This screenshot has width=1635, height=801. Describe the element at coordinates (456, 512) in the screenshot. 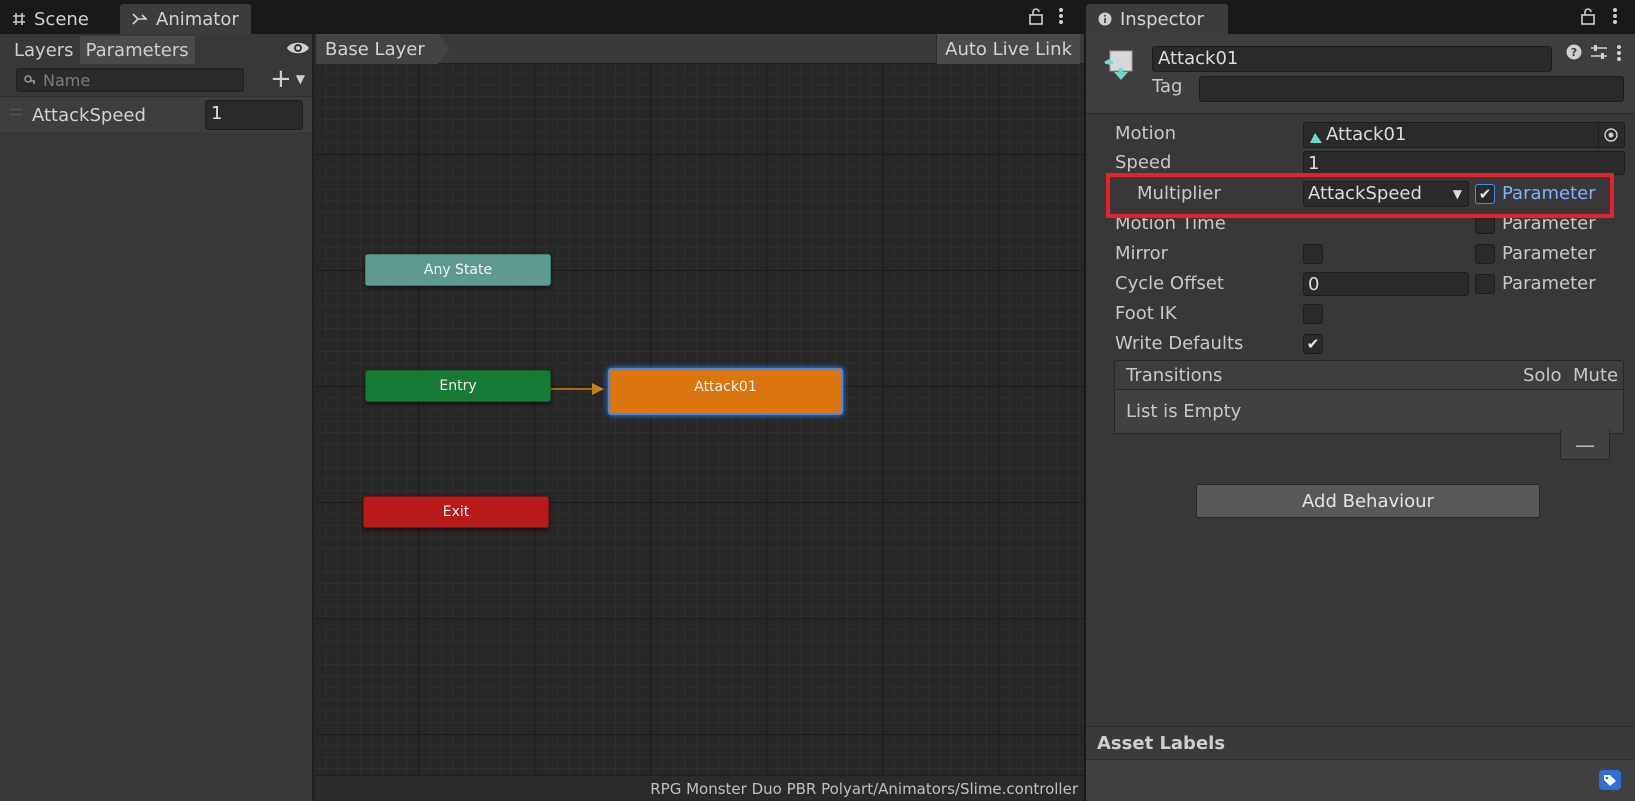

I see `node-exit: Exit` at that location.